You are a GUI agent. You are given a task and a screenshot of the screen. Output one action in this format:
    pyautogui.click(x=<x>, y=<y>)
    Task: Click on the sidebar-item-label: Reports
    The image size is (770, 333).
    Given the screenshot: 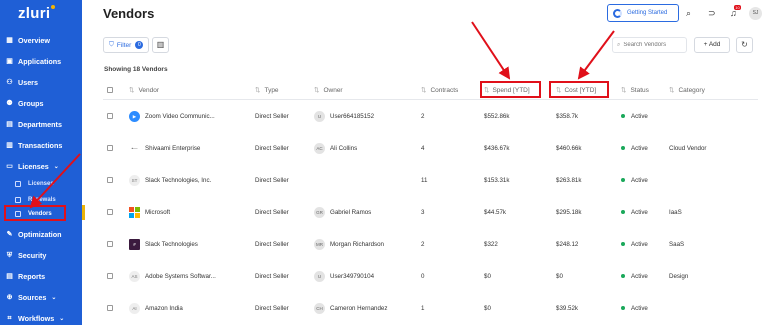 What is the action you would take?
    pyautogui.click(x=32, y=276)
    